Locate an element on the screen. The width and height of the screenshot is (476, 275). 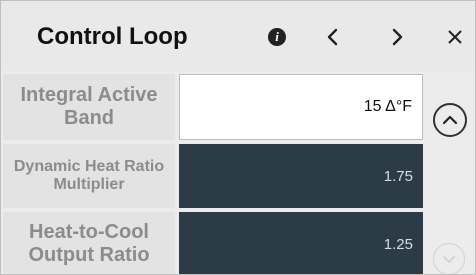
previous-button is located at coordinates (333, 37).